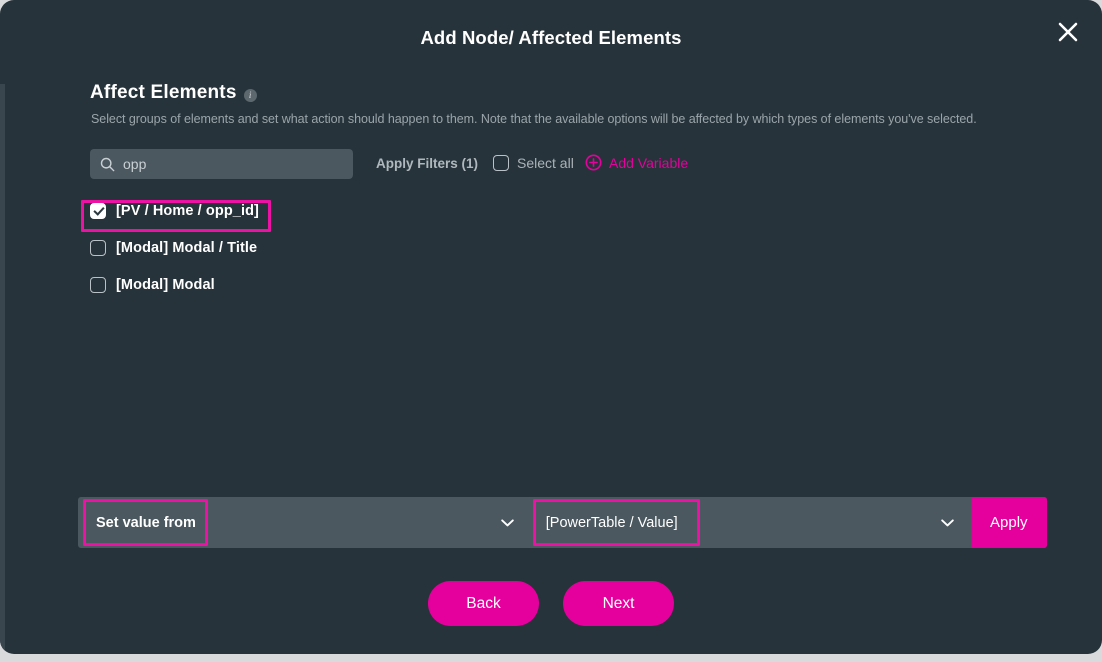 The image size is (1102, 662). What do you see at coordinates (1068, 32) in the screenshot?
I see `close-icon` at bounding box center [1068, 32].